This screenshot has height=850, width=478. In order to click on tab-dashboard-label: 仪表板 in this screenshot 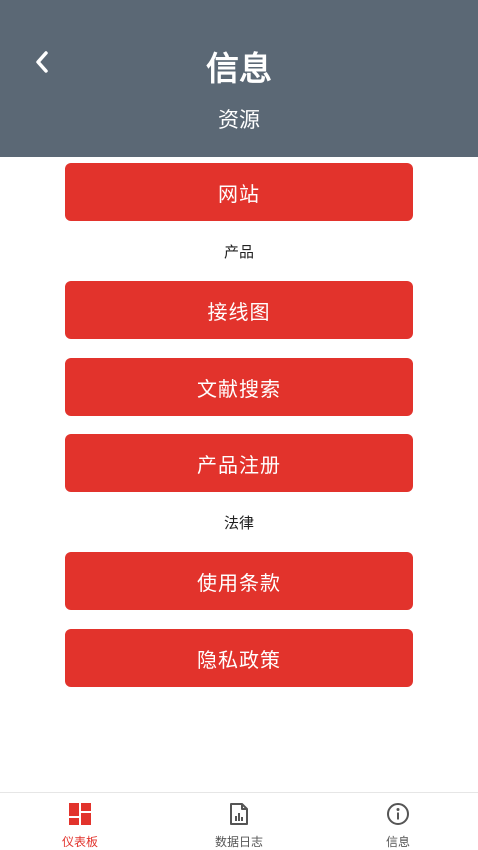, I will do `click(79, 842)`.